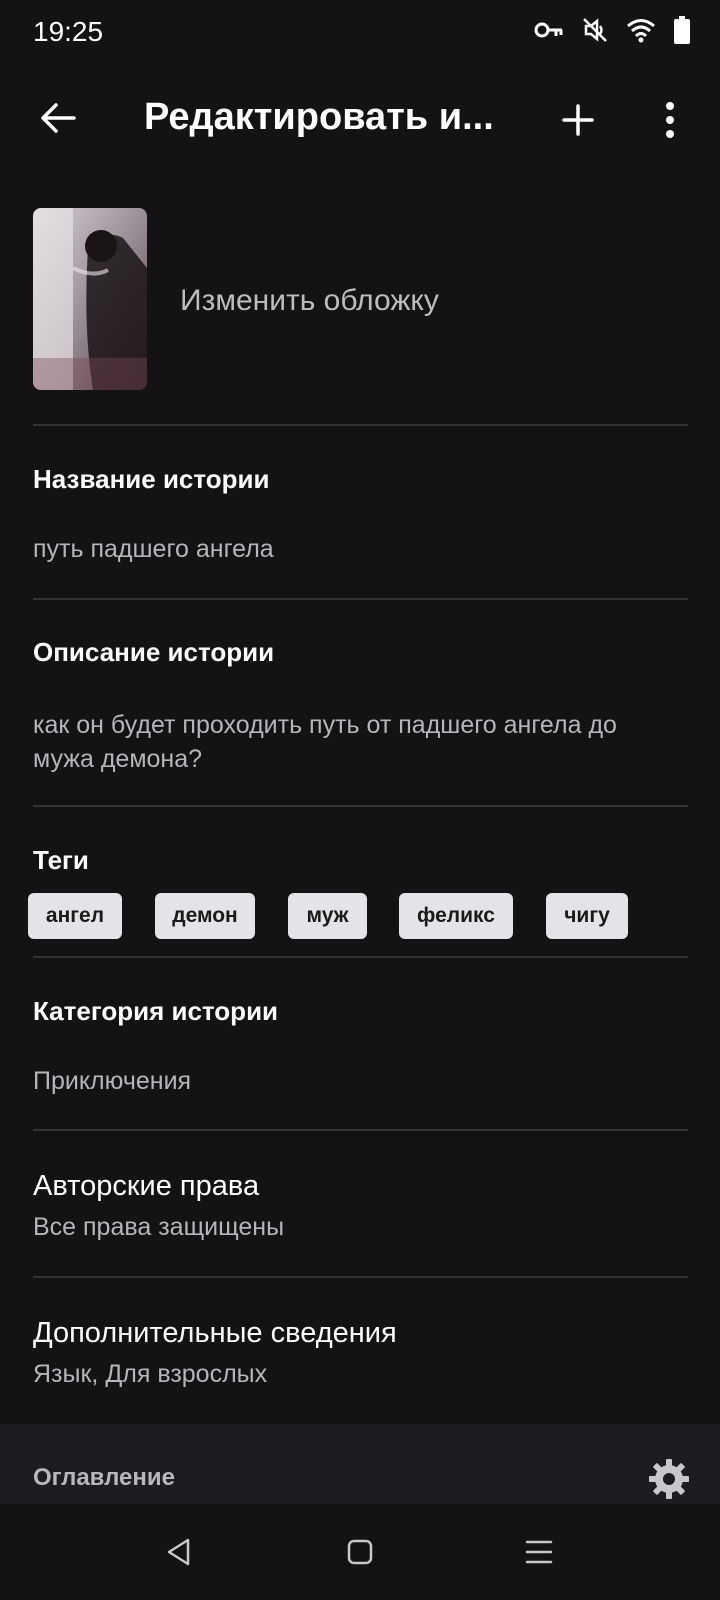 This screenshot has width=720, height=1600. What do you see at coordinates (146, 1186) in the screenshot?
I see `copyright-label: Авторские права` at bounding box center [146, 1186].